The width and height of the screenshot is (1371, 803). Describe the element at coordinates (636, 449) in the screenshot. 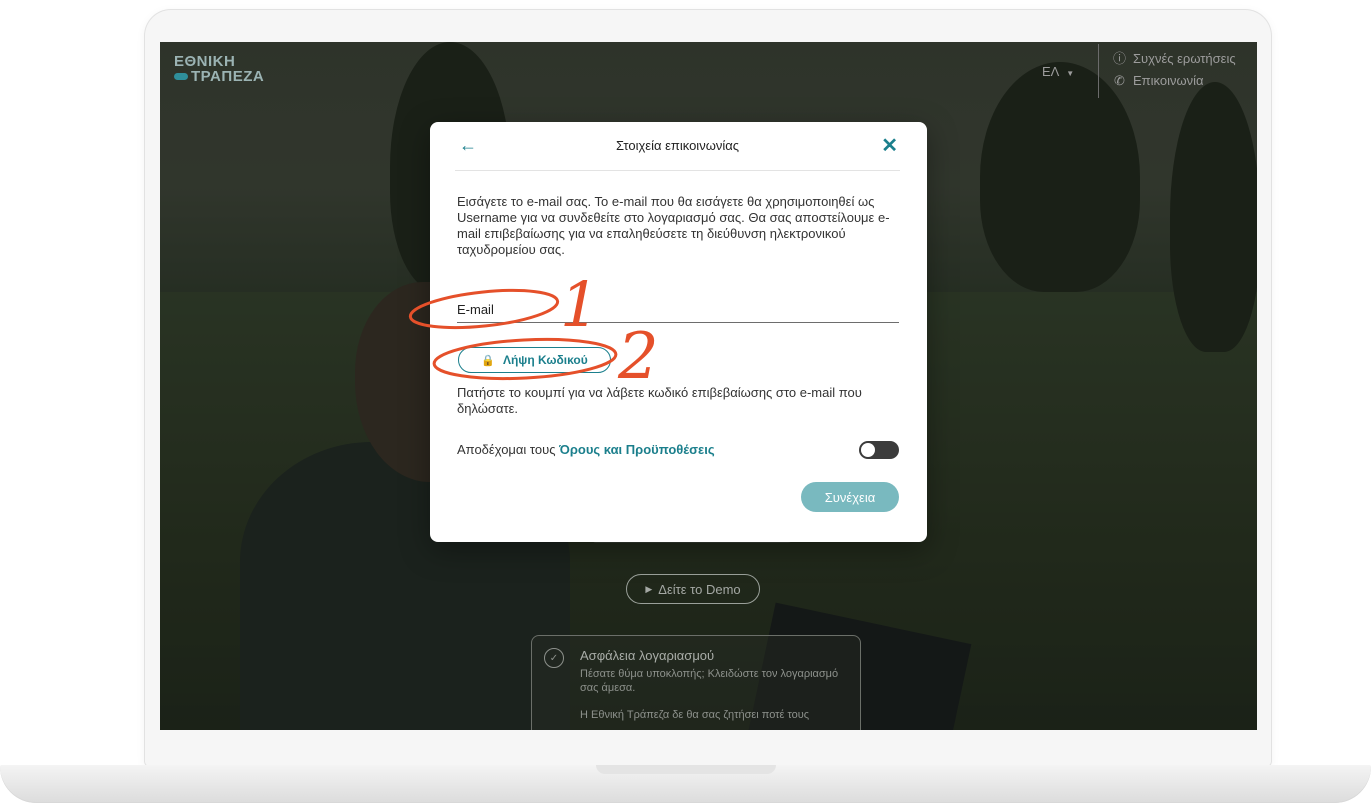

I see `terms-link: Όρους και Προϋποθέσεις` at that location.